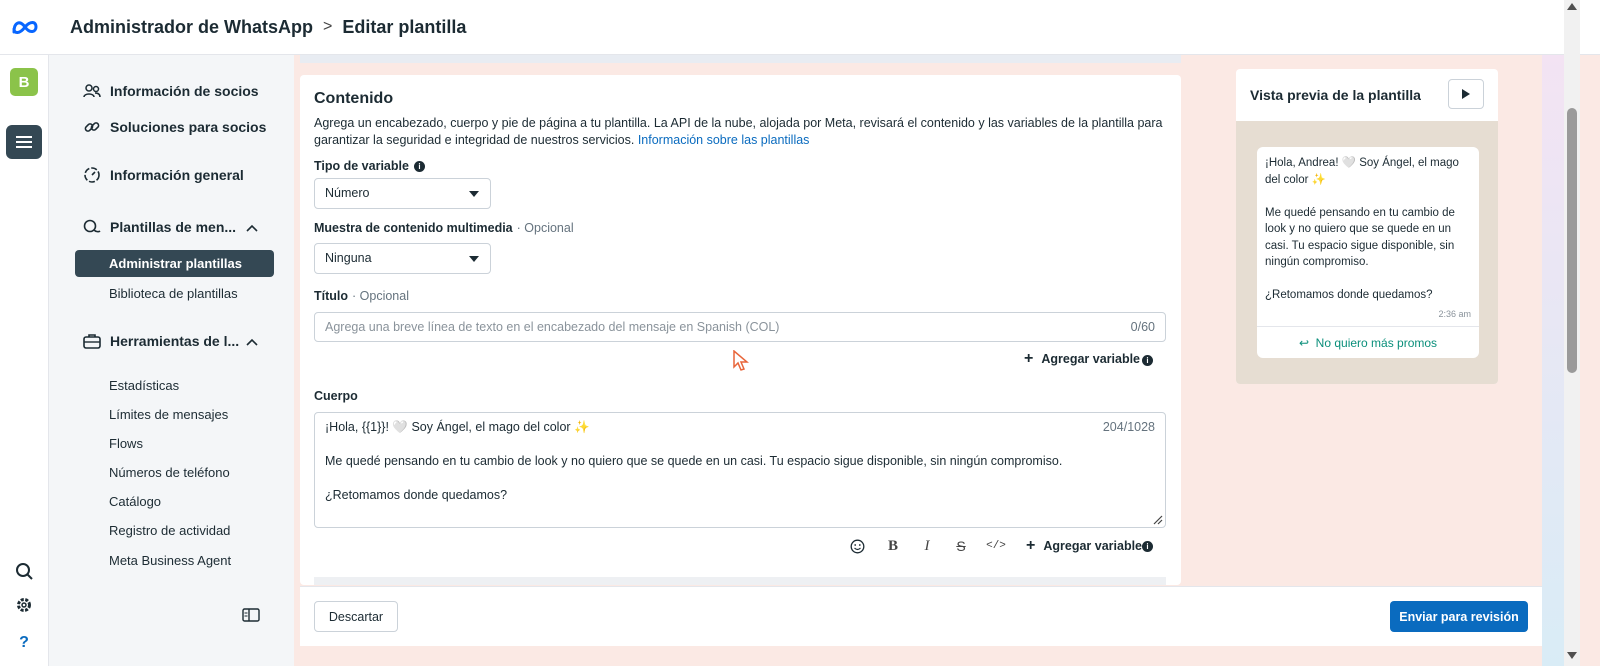 The width and height of the screenshot is (1600, 666). I want to click on scrollbar, so click(1572, 333).